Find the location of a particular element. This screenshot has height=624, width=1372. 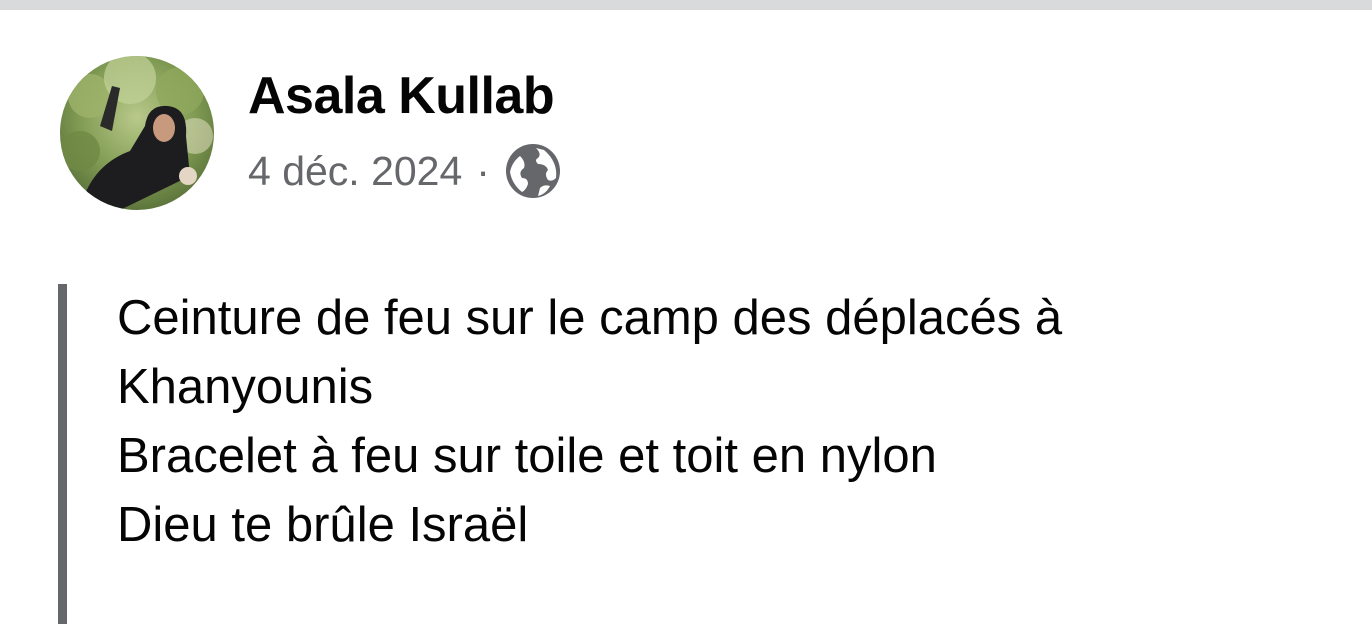

top-divider is located at coordinates (686, 5).